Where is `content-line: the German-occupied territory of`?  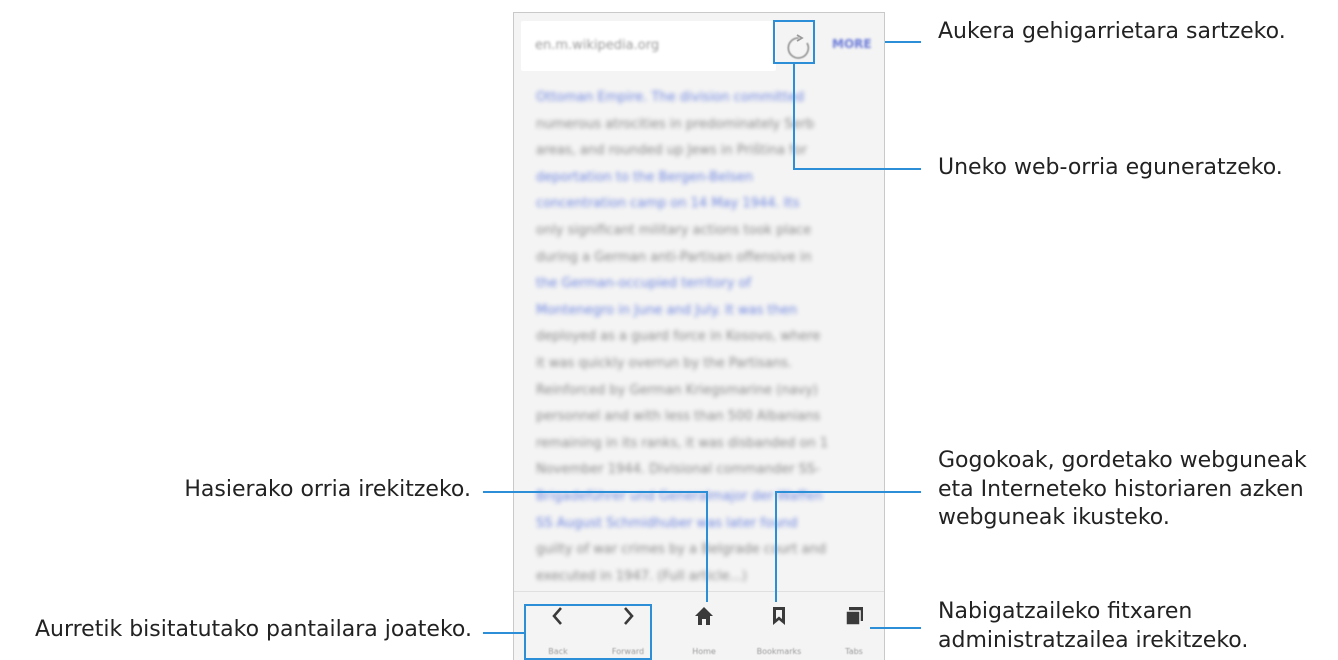 content-line: the German-occupied territory of is located at coordinates (701, 284).